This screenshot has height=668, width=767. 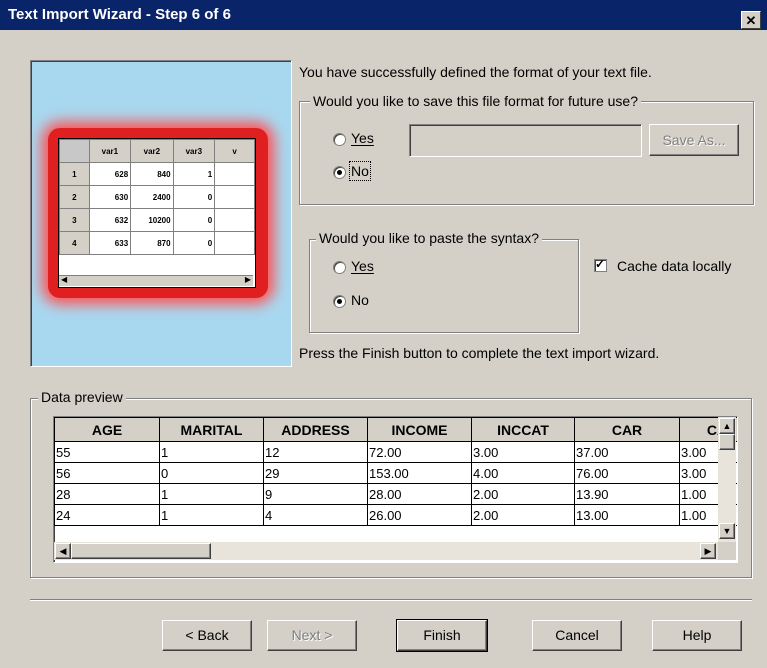 I want to click on button-divider, so click(x=391, y=600).